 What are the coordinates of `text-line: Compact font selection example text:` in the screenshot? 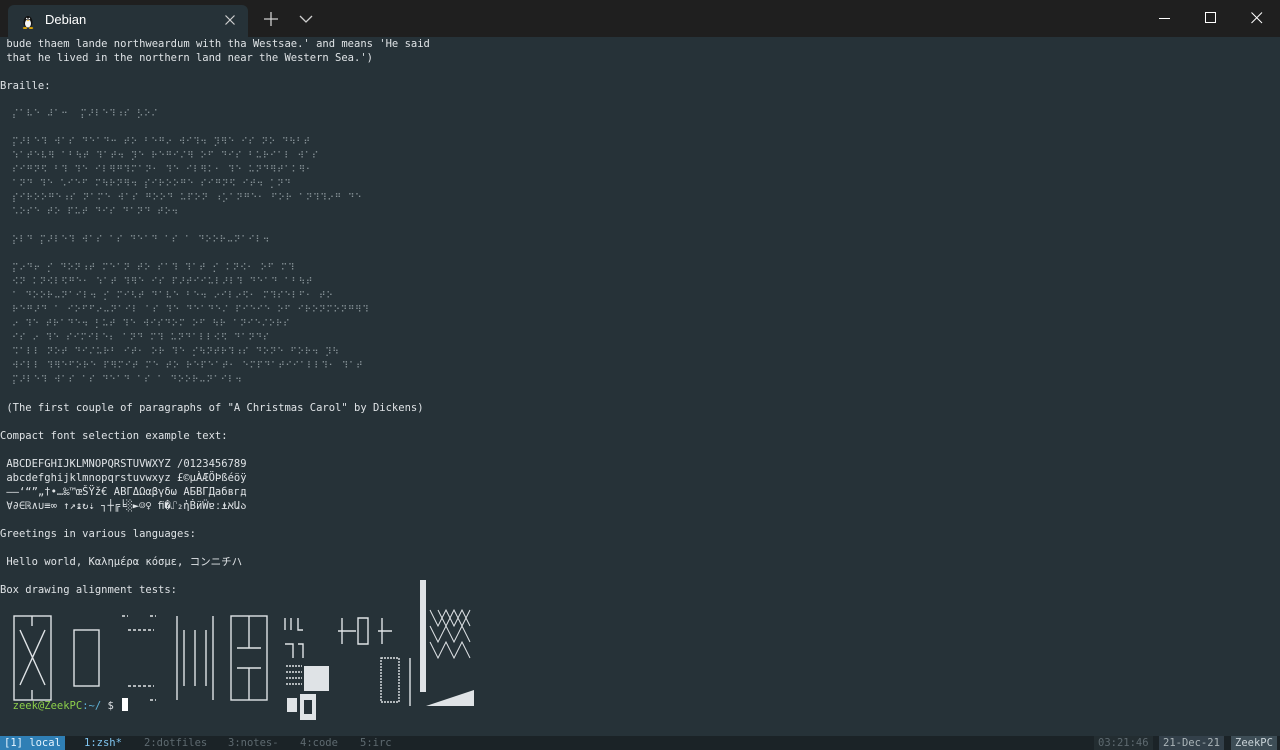 It's located at (114, 436).